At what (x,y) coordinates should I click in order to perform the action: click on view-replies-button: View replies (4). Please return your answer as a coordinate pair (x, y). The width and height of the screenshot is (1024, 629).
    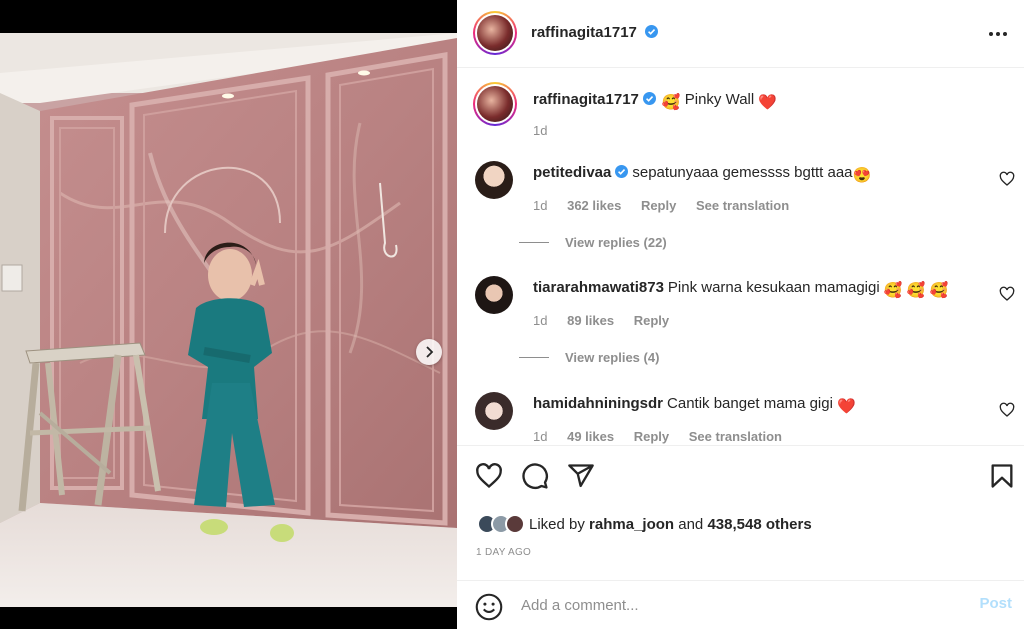
    Looking at the image, I should click on (589, 357).